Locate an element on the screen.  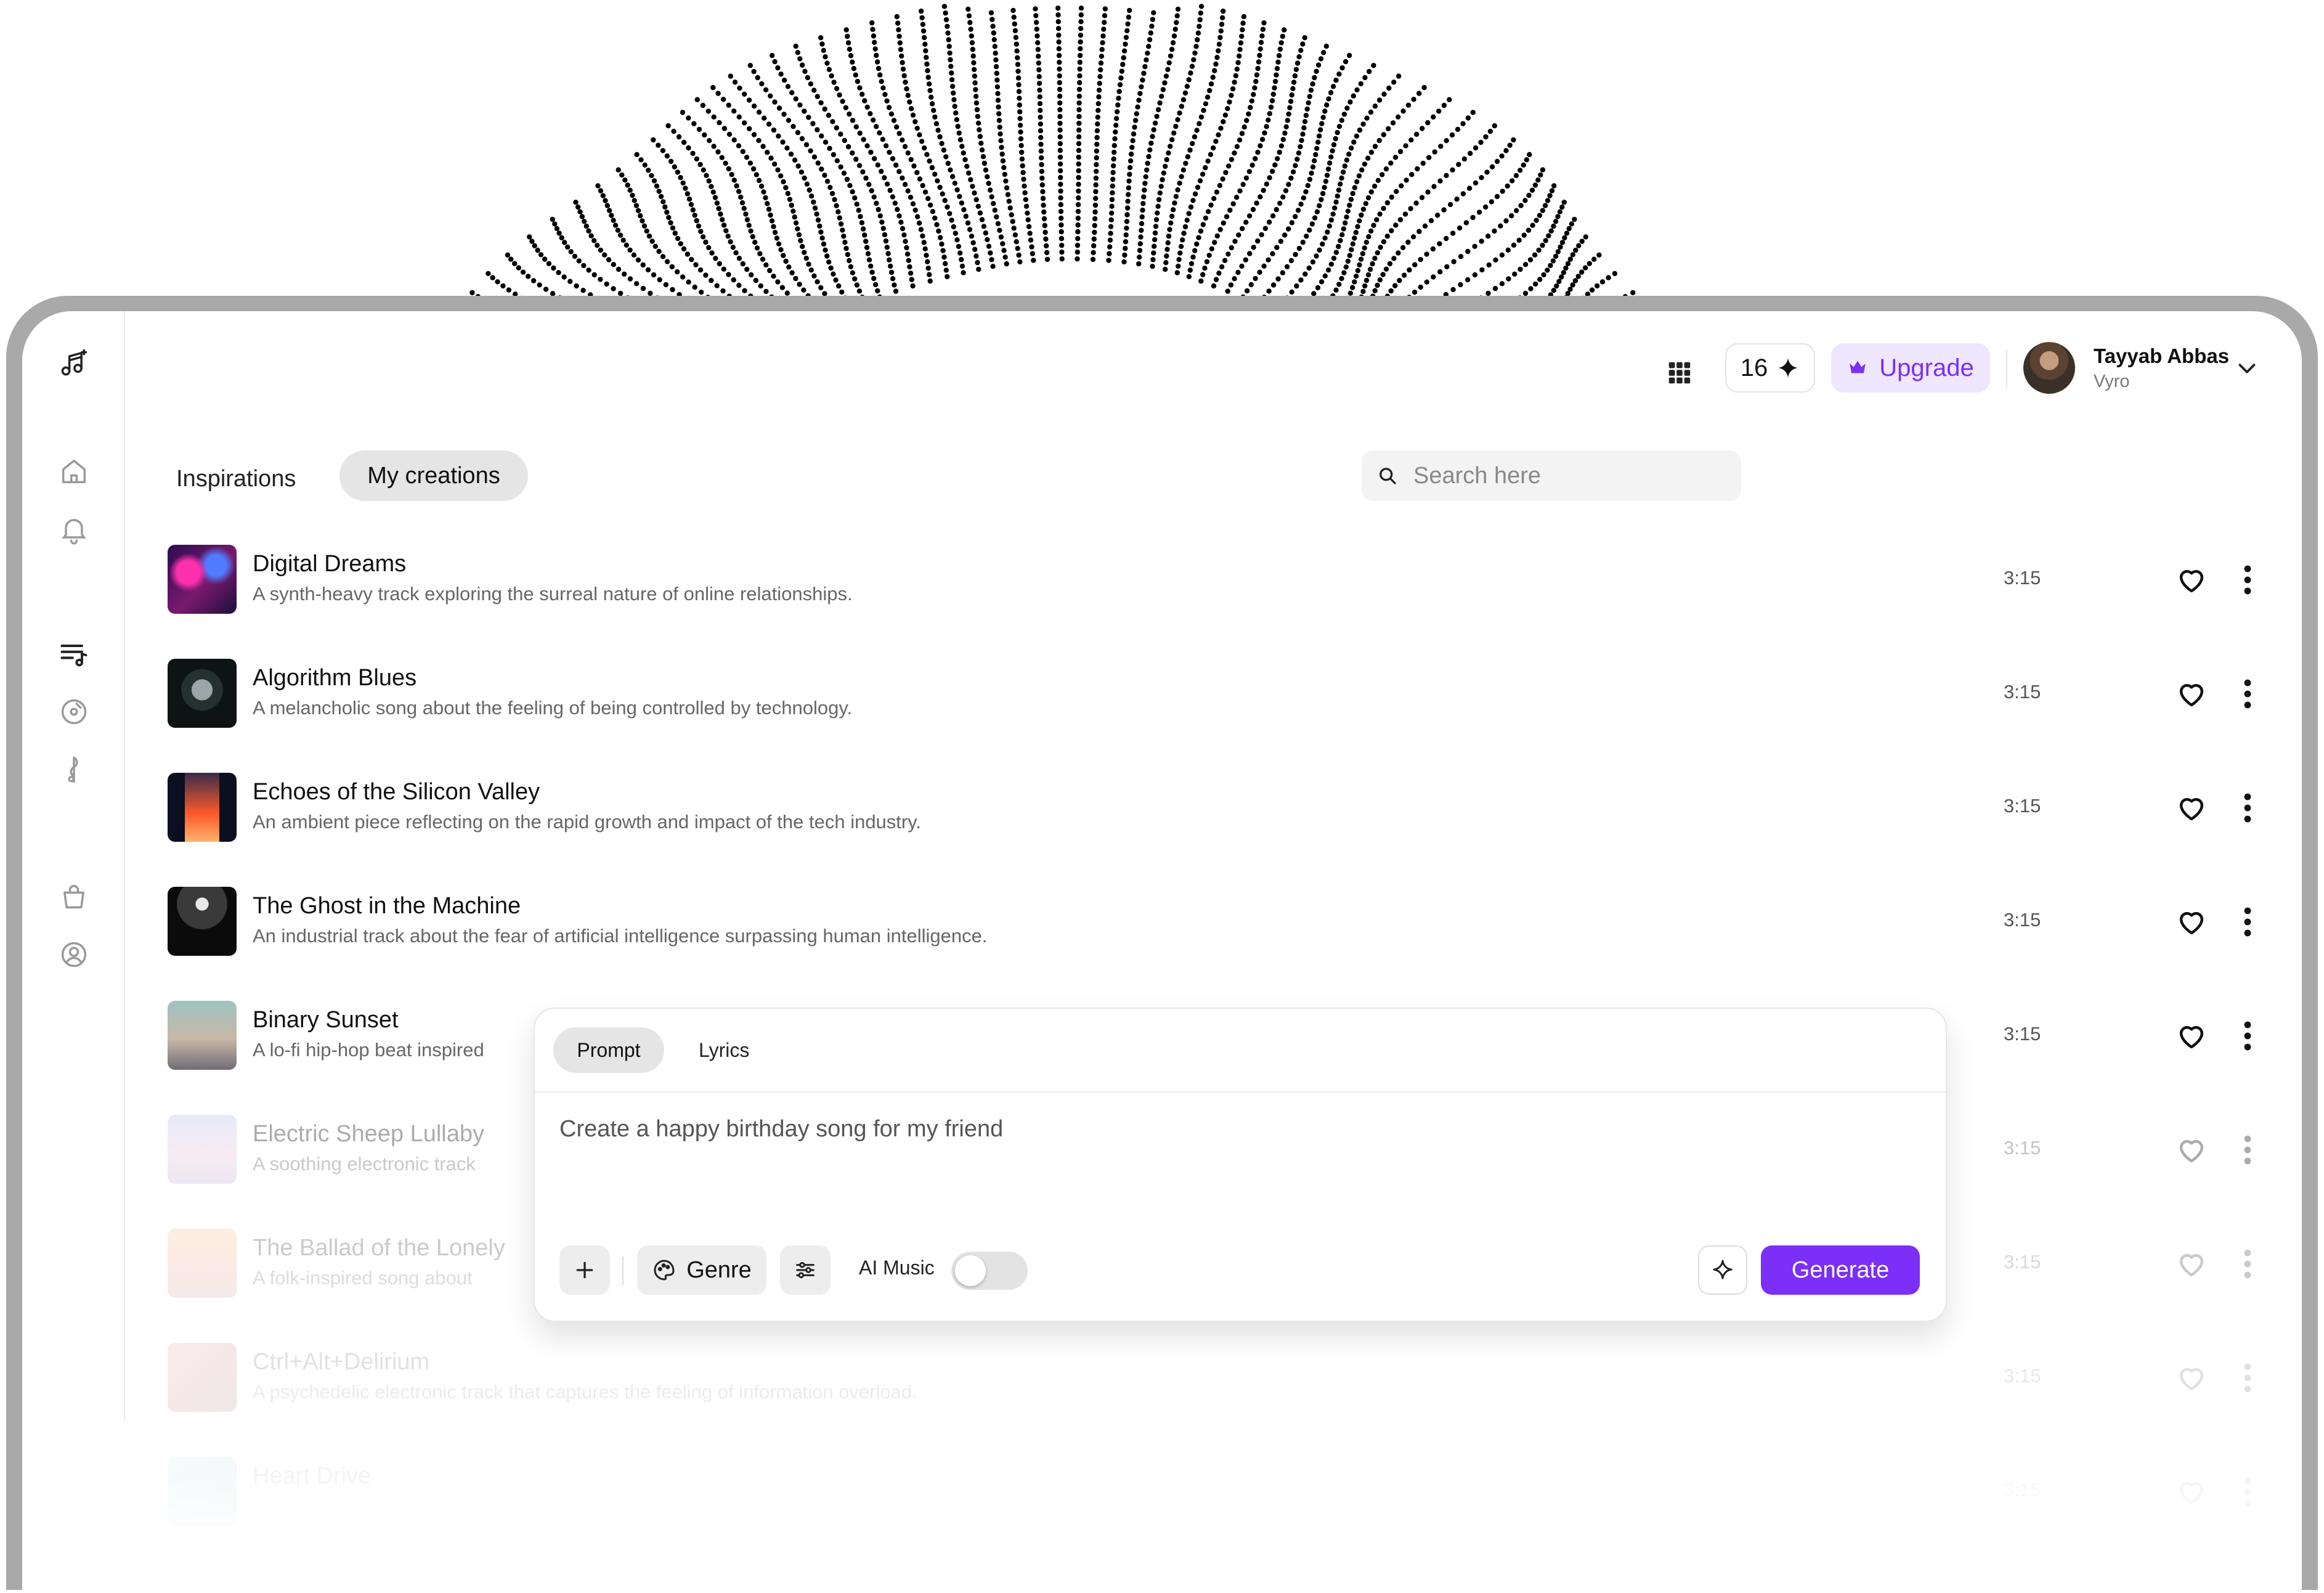
playlist-music-icon is located at coordinates (74, 654).